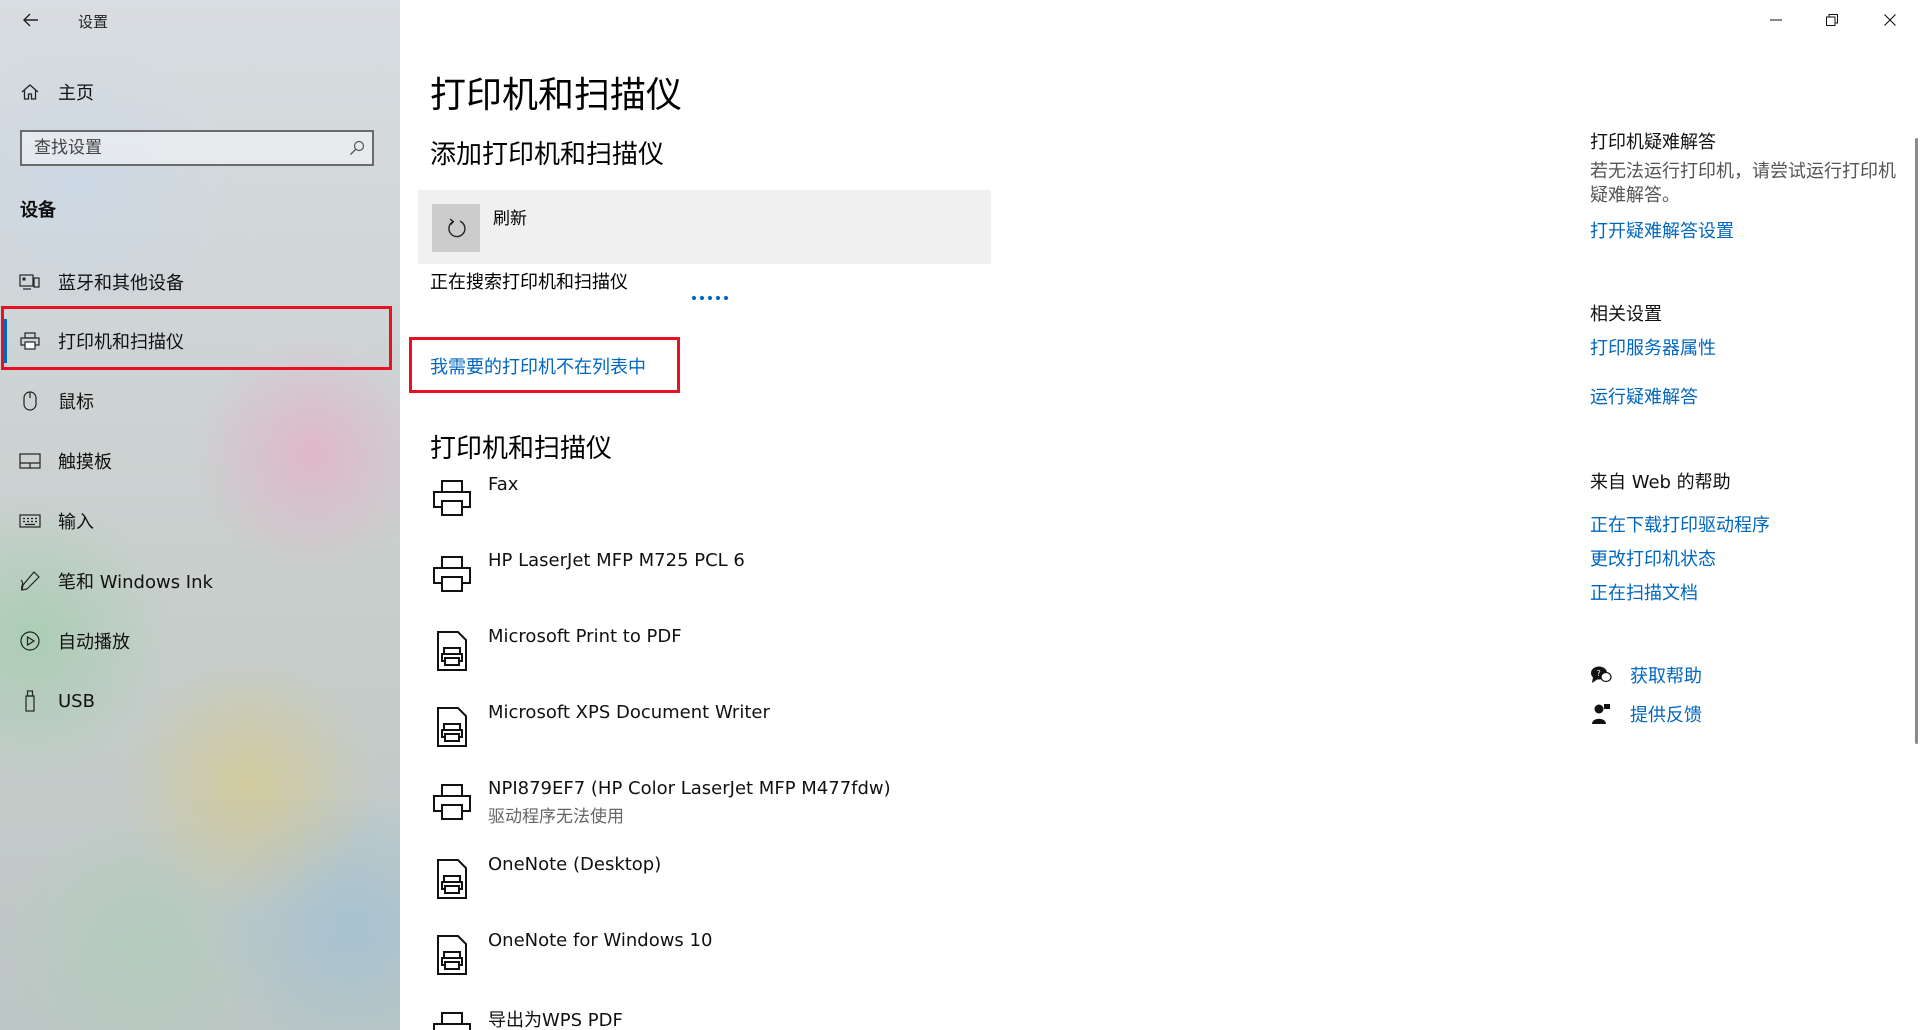 The image size is (1920, 1030). What do you see at coordinates (538, 366) in the screenshot?
I see `printer-not-listed-link: 我需要的打印机不在列表中` at bounding box center [538, 366].